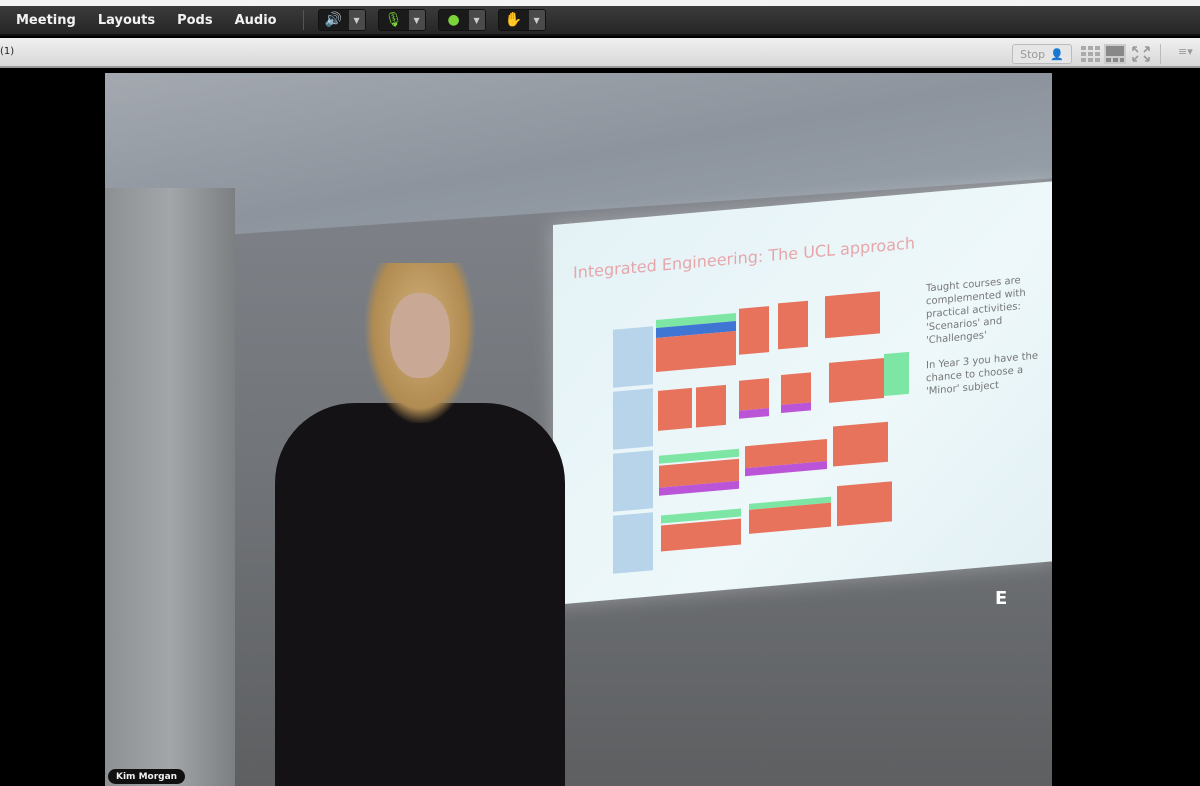 Image resolution: width=1200 pixels, height=786 pixels. I want to click on webcam-control: ● ▼, so click(461, 20).